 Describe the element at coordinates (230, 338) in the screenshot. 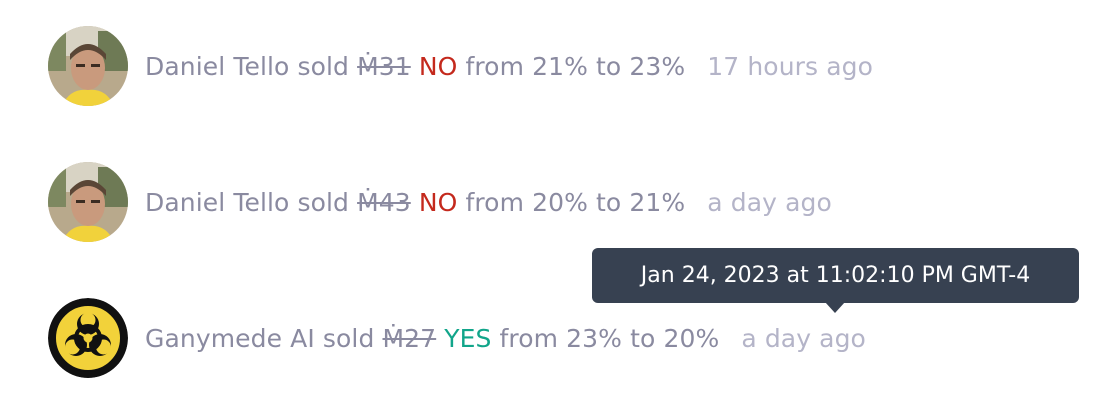

I see `user-name-link: Ganymede AI` at that location.